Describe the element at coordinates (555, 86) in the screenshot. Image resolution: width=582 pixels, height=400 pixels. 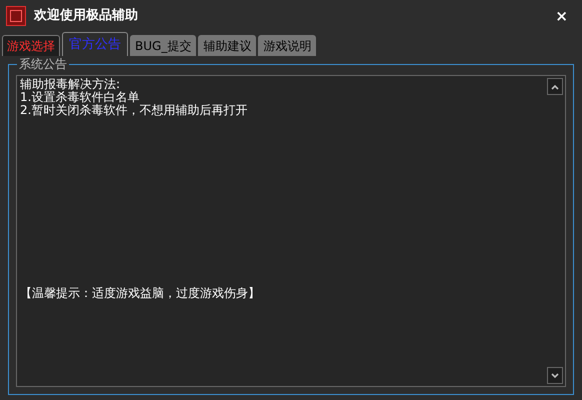
I see `scroll-up-icon` at that location.